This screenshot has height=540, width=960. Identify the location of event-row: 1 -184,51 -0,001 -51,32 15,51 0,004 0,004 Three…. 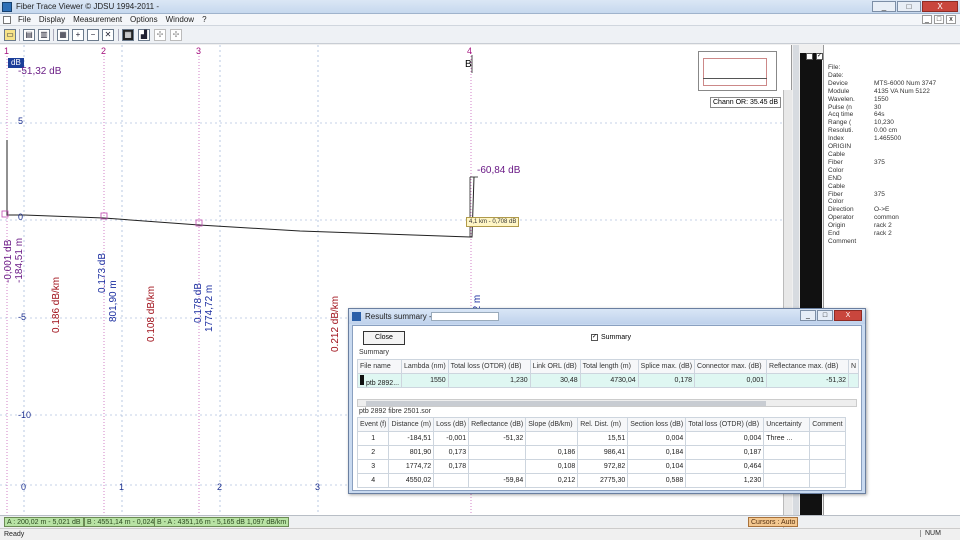
(601, 438).